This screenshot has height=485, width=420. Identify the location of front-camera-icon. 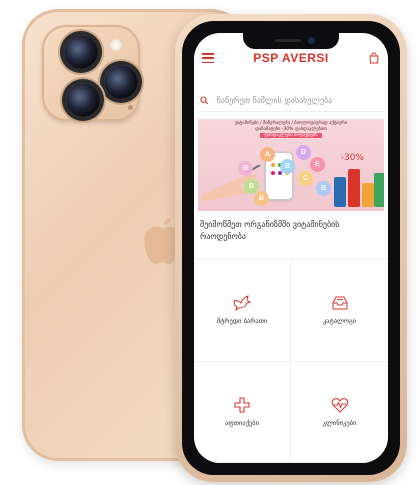
(311, 40).